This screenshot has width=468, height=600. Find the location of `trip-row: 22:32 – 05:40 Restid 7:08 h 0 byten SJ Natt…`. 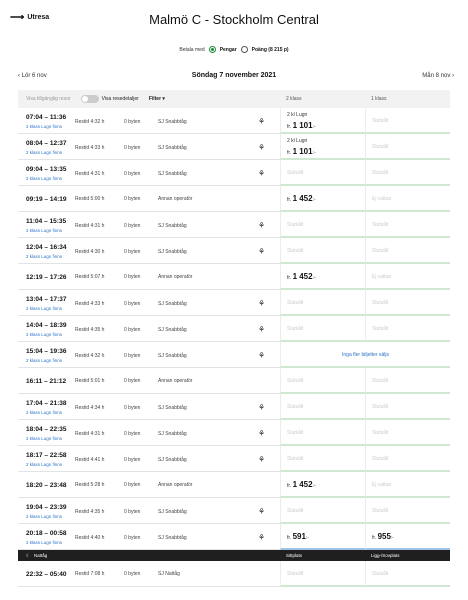

trip-row: 22:32 – 05:40 Restid 7:08 h 0 byten SJ Natt… is located at coordinates (234, 574).